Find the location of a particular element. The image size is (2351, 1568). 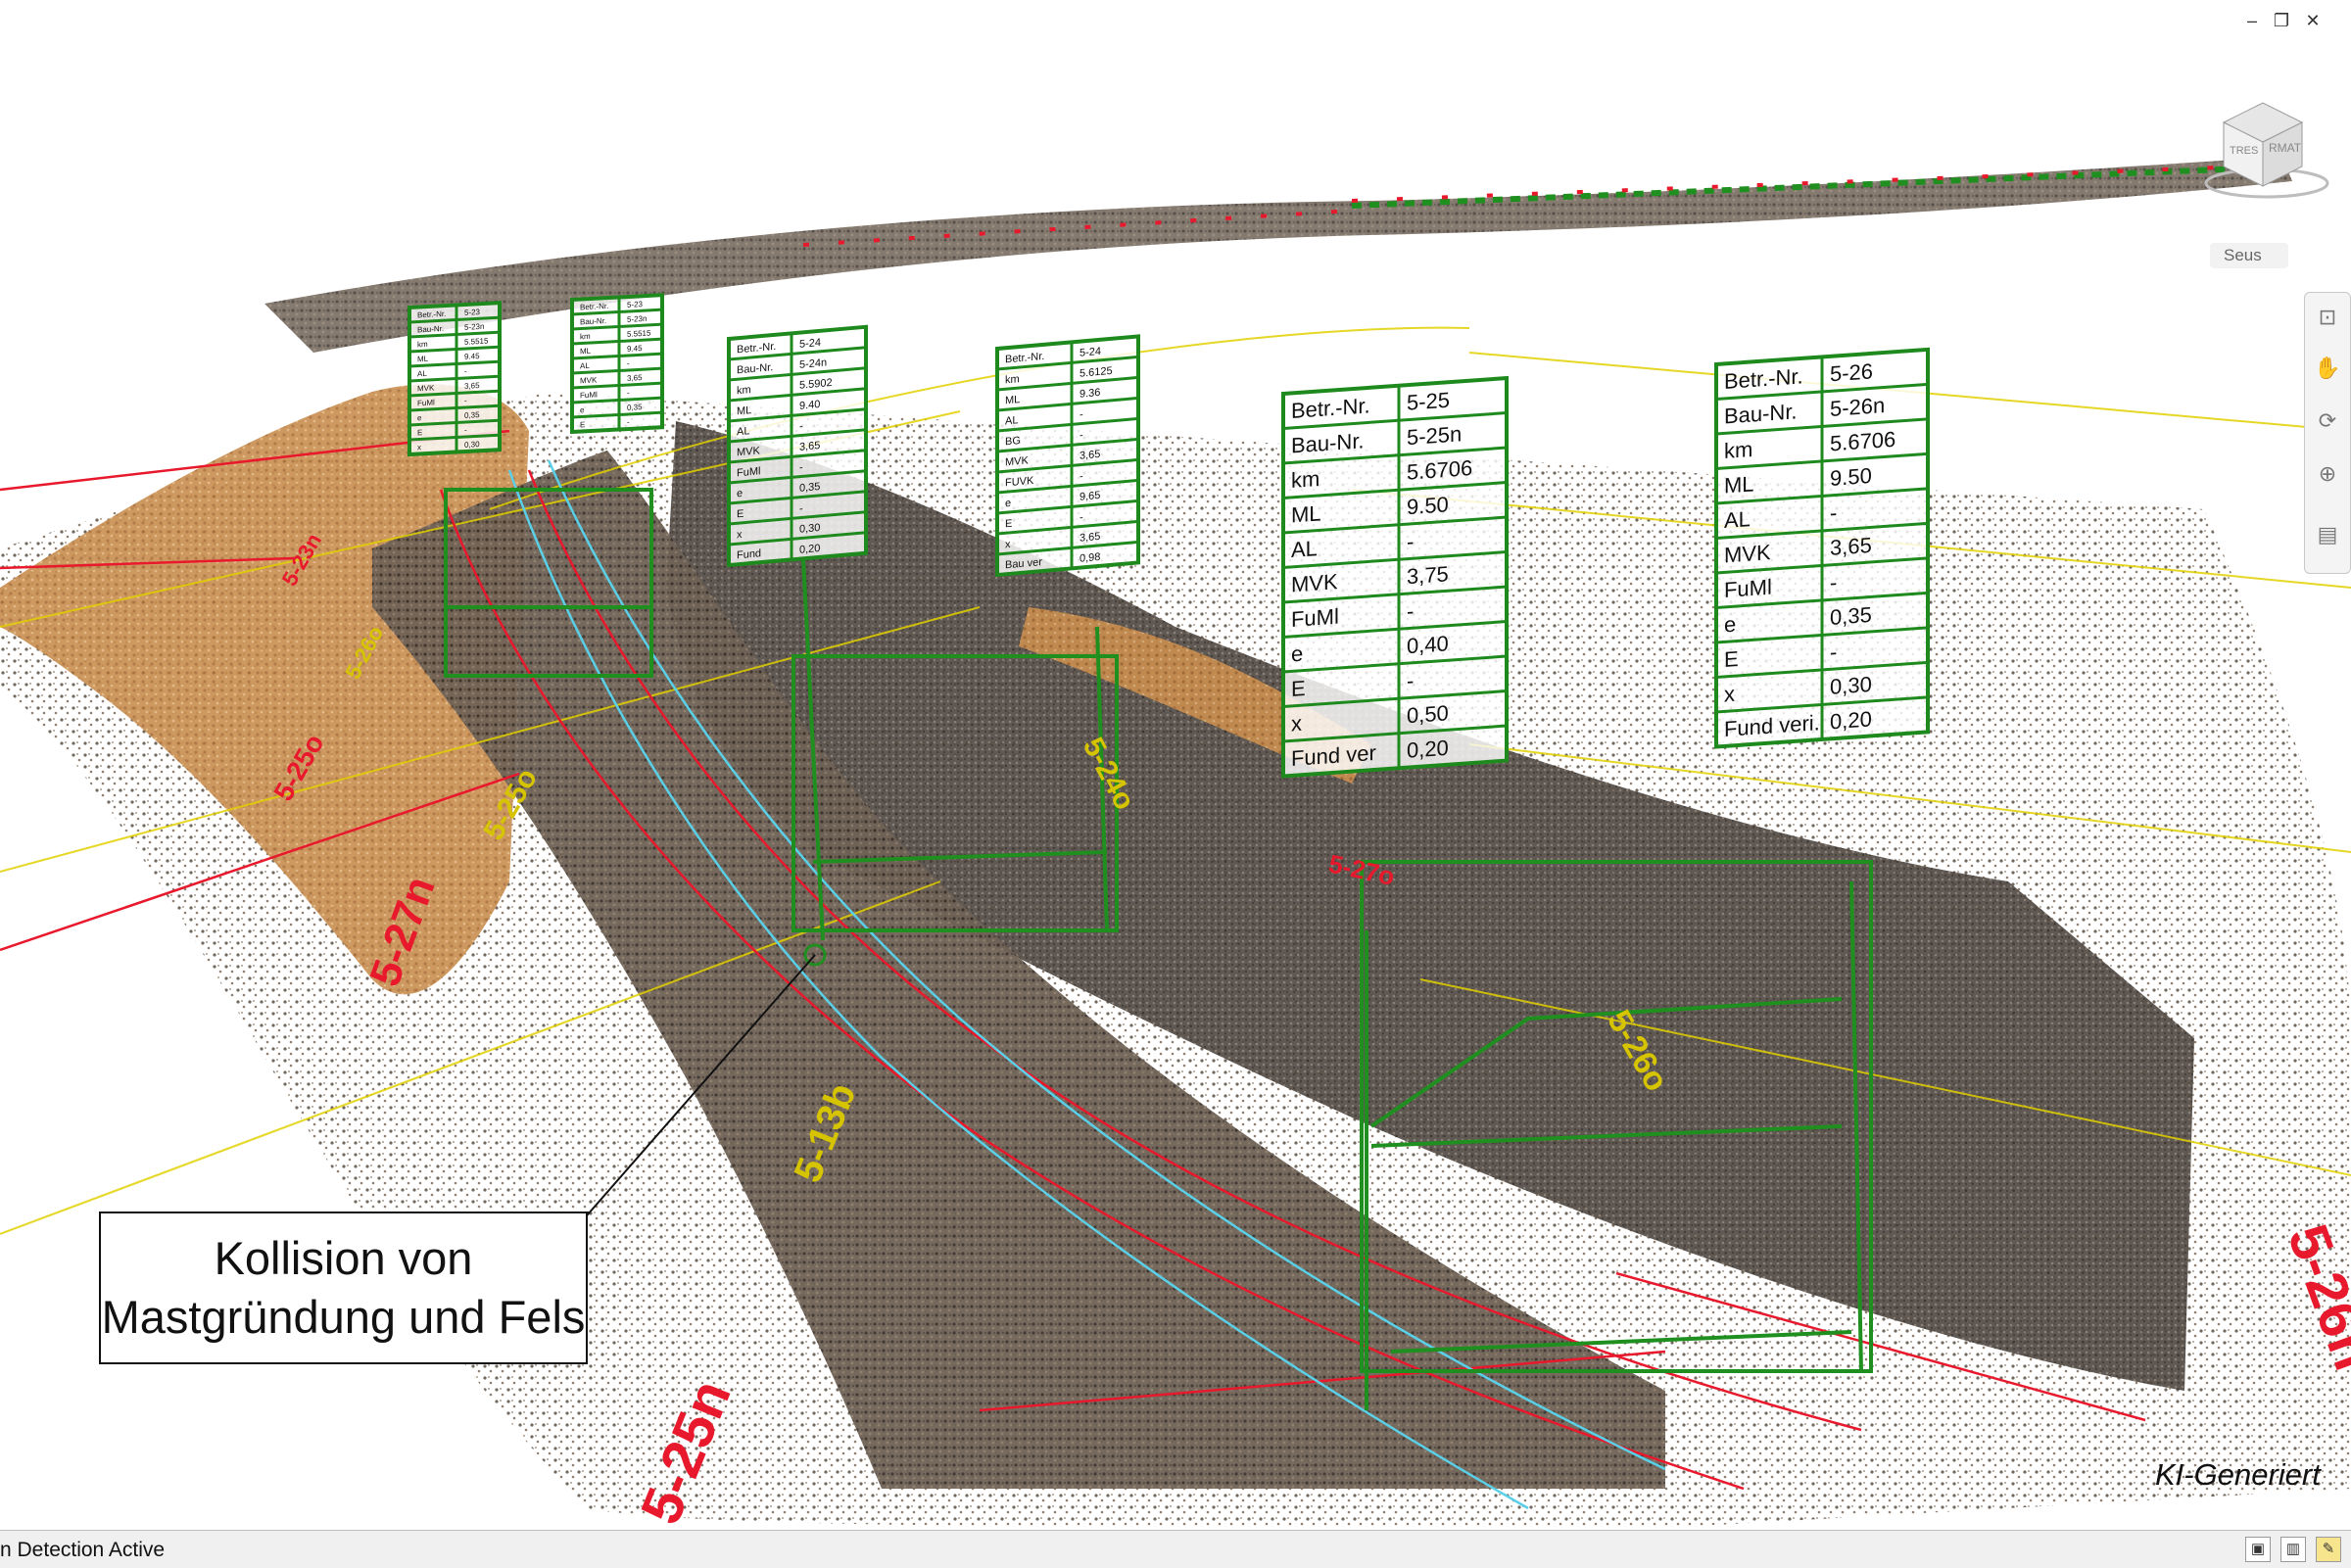

table-value: 0,50 is located at coordinates (1428, 714).